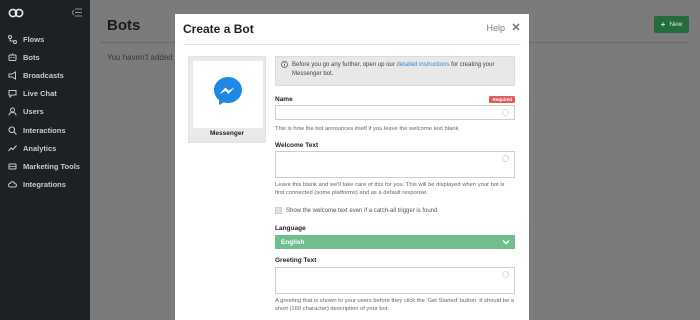 This screenshot has width=700, height=320. What do you see at coordinates (516, 27) in the screenshot?
I see `close-icon` at bounding box center [516, 27].